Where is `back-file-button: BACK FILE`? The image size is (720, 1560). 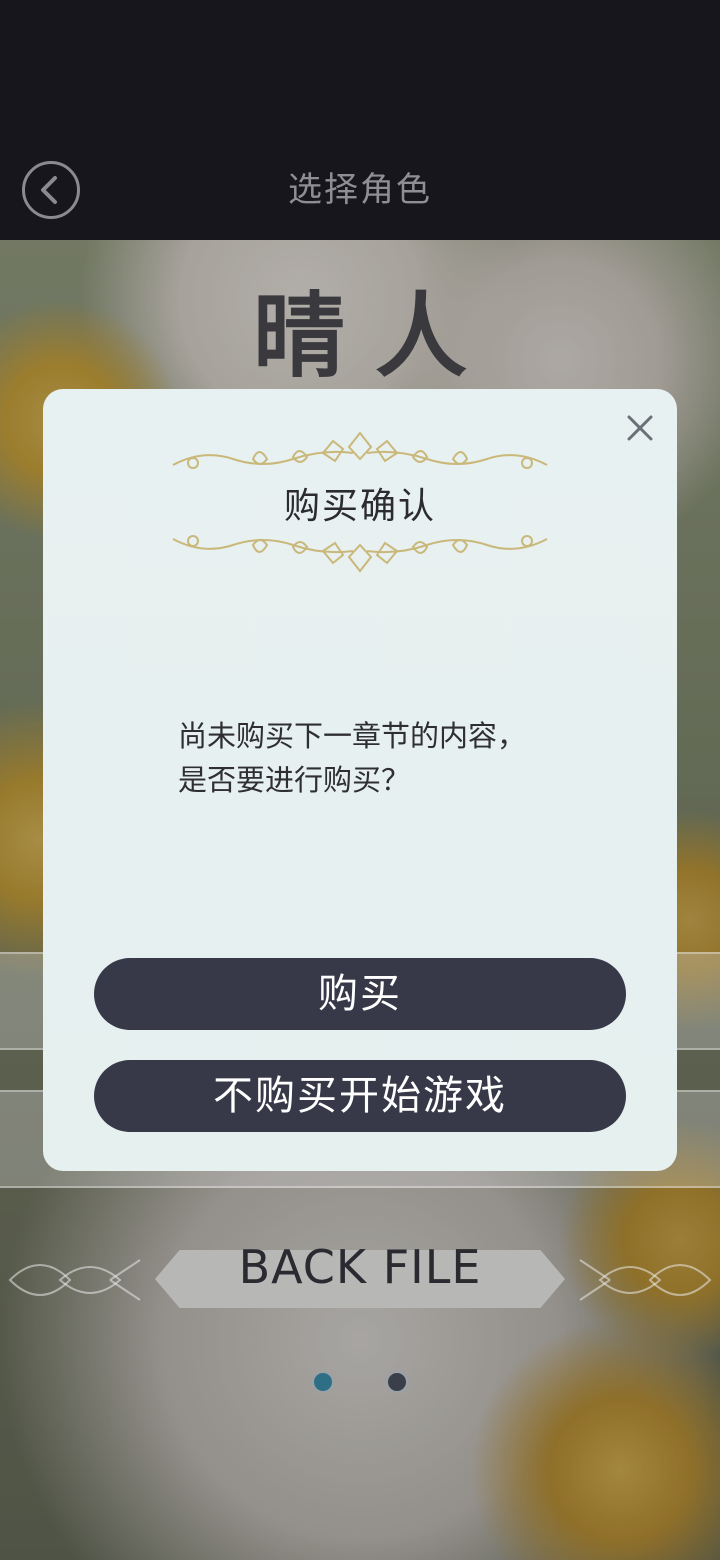
back-file-button: BACK FILE is located at coordinates (360, 1280).